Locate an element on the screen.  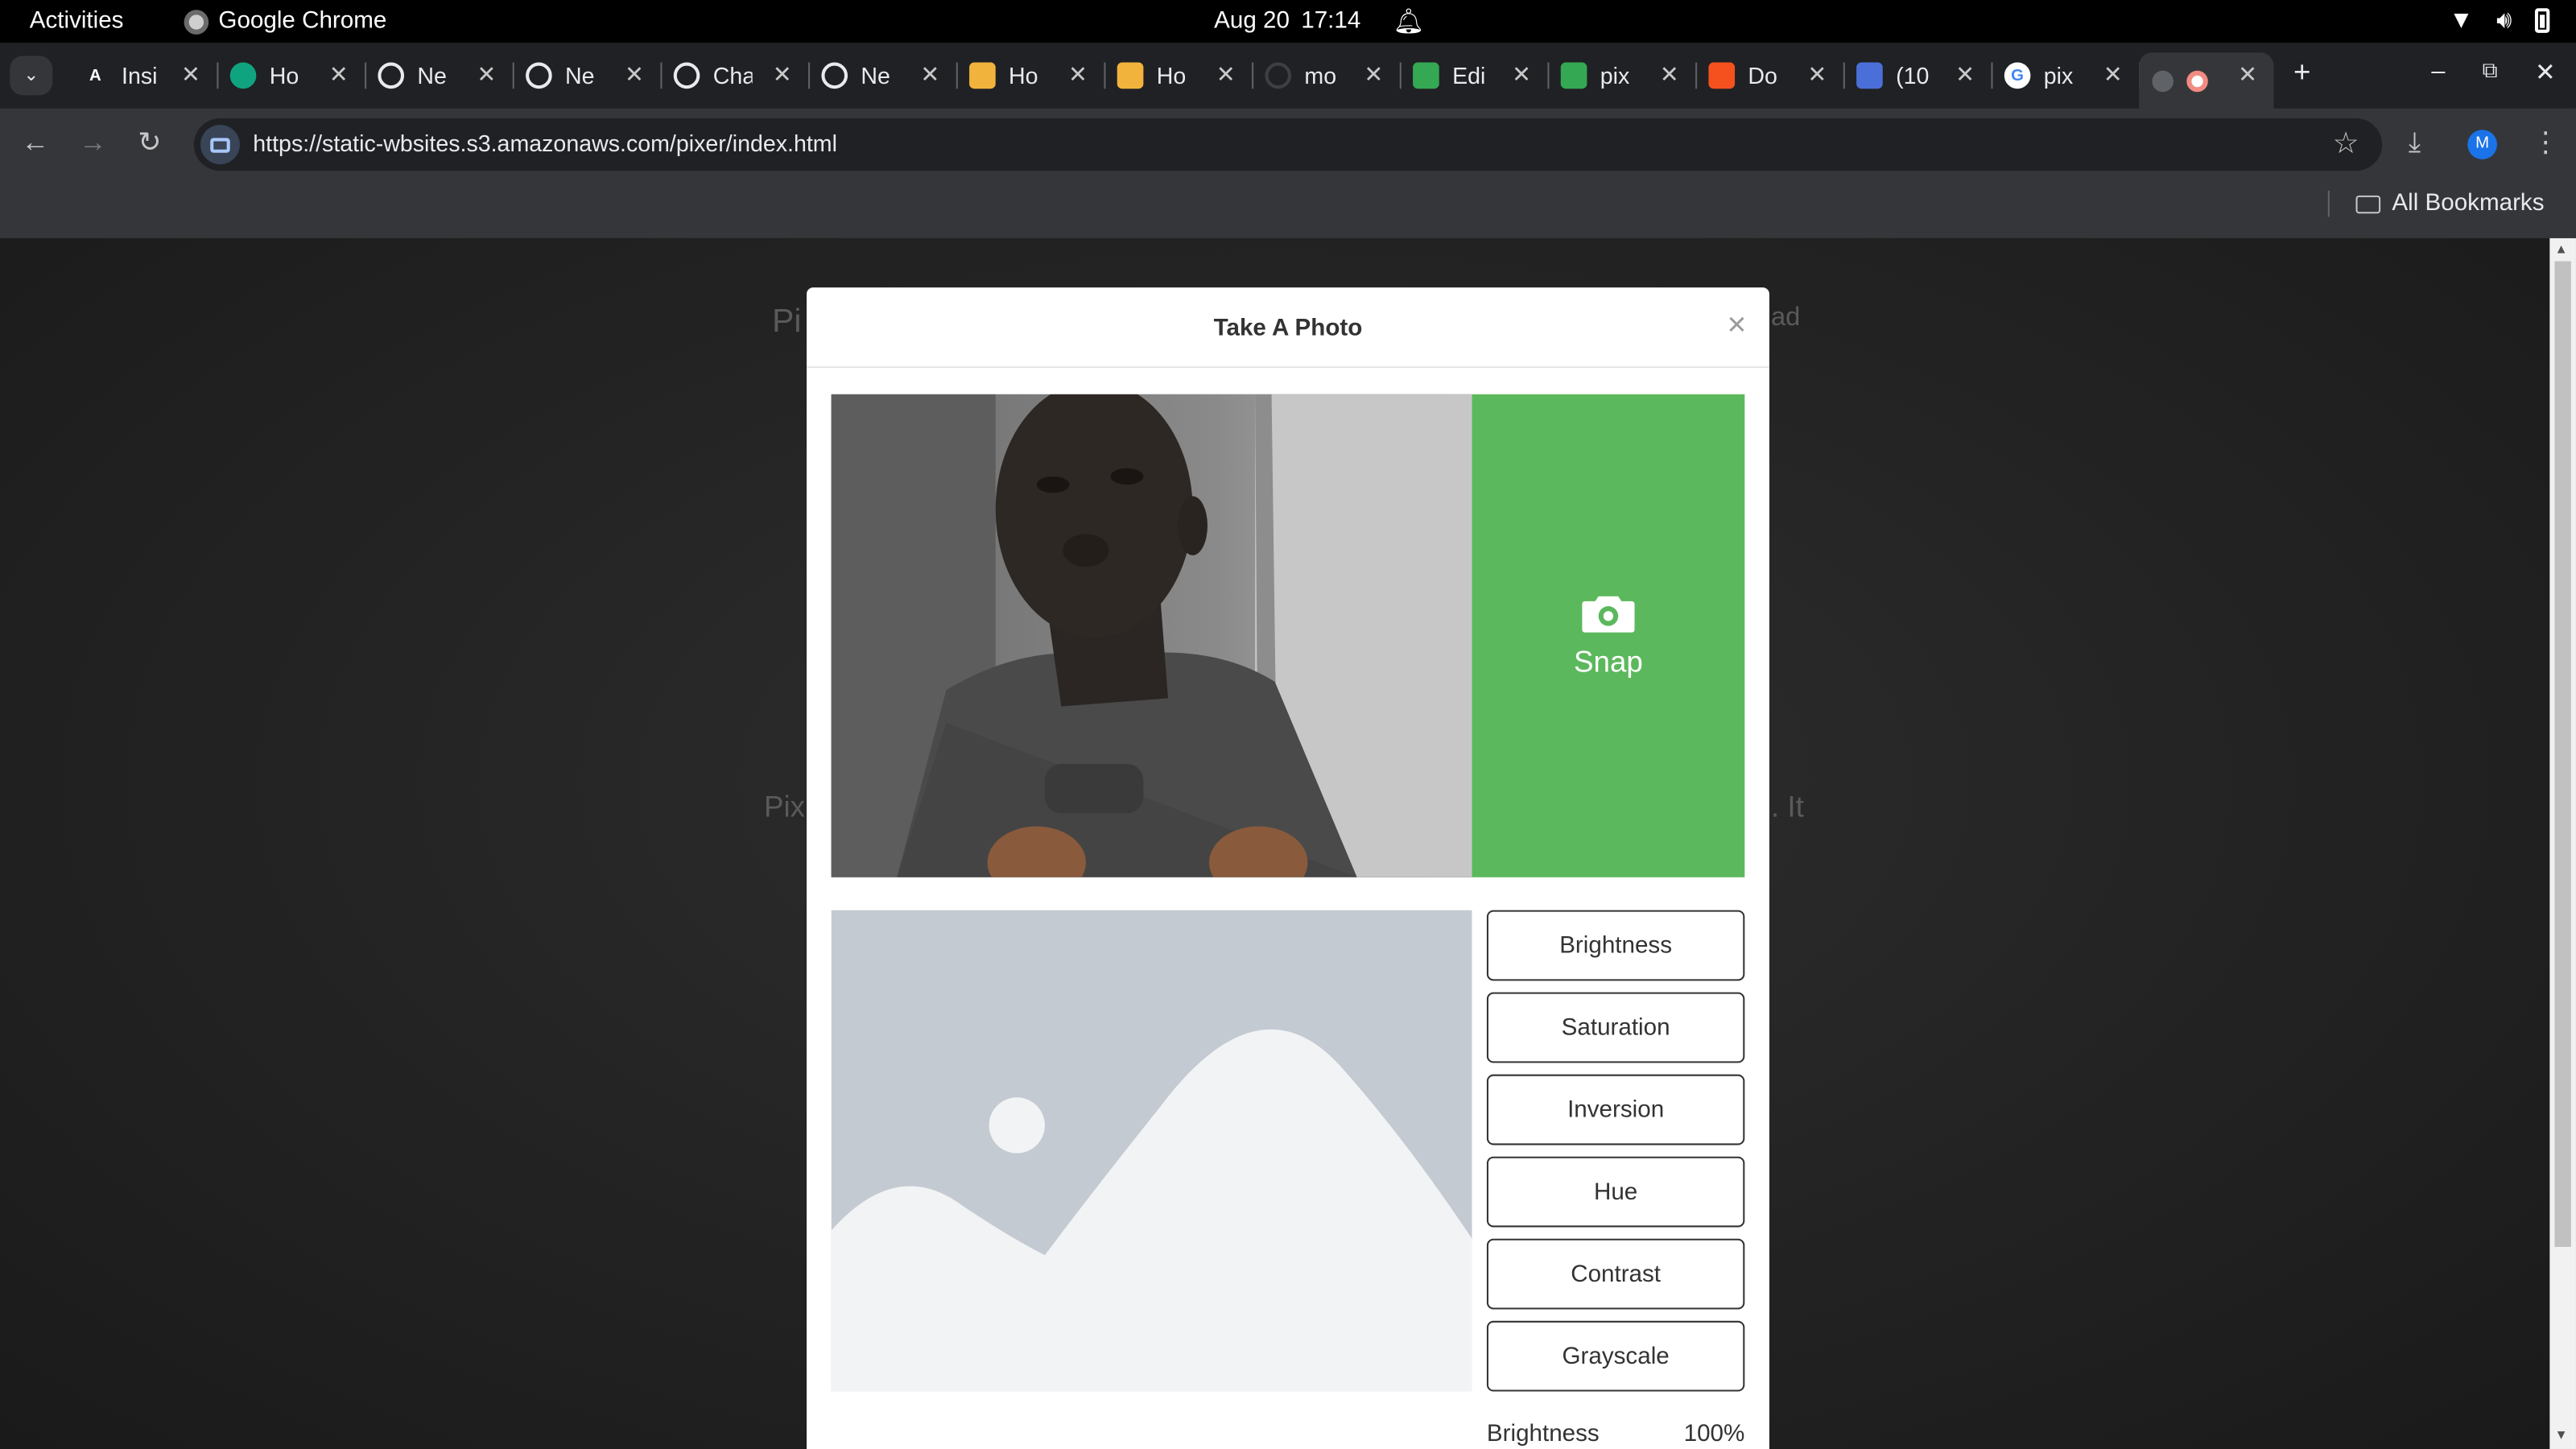
page-scrollbar: ▲ ▼ is located at coordinates (2562, 843).